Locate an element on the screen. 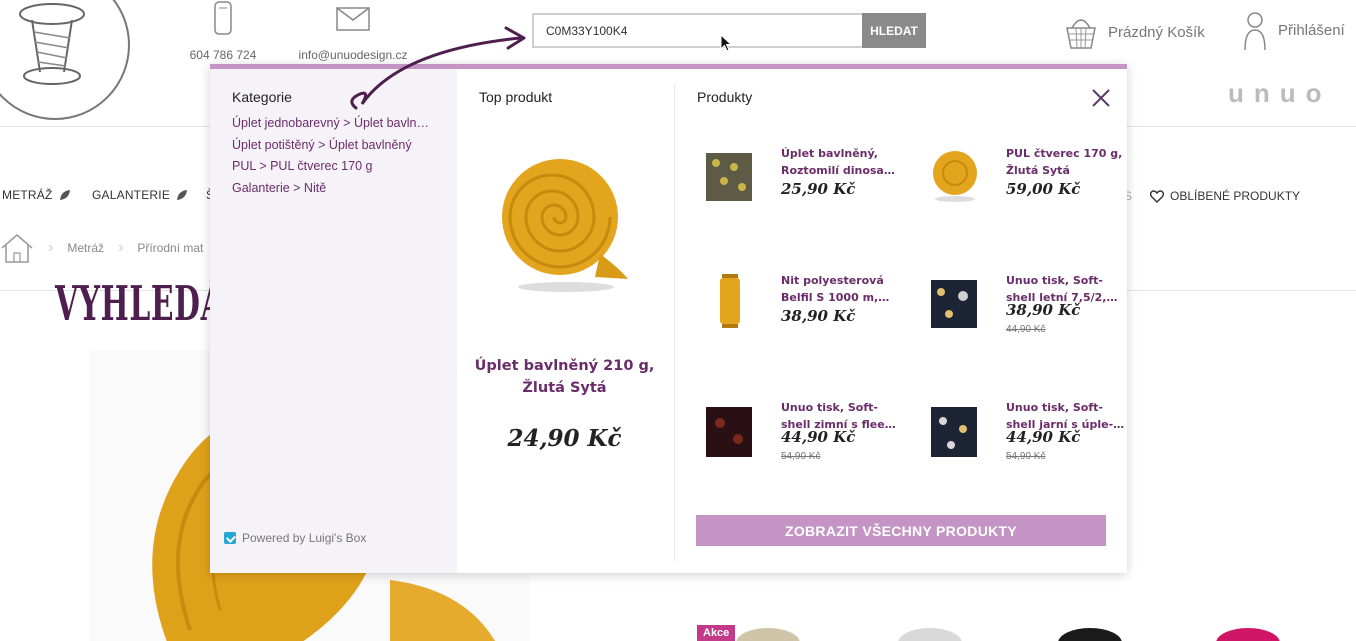 The width and height of the screenshot is (1356, 641). spool-icon is located at coordinates (52, 44).